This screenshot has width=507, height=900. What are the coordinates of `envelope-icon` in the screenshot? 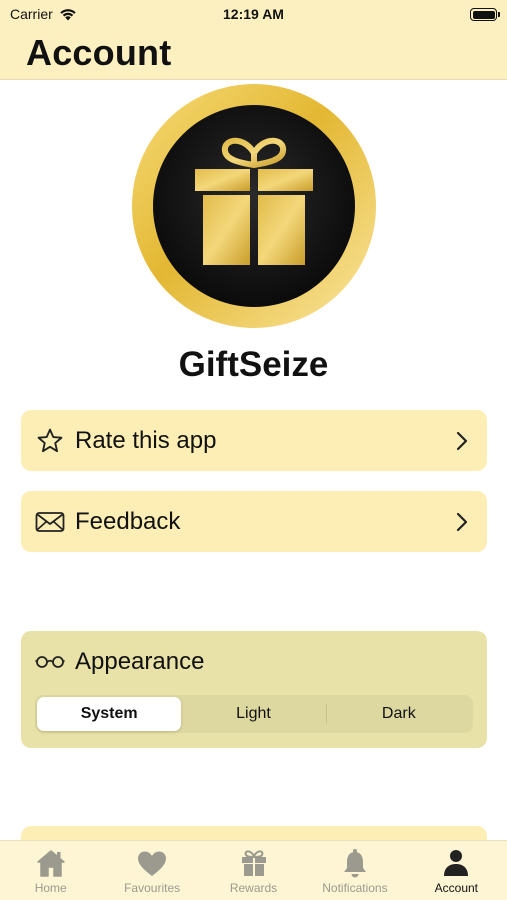 It's located at (50, 522).